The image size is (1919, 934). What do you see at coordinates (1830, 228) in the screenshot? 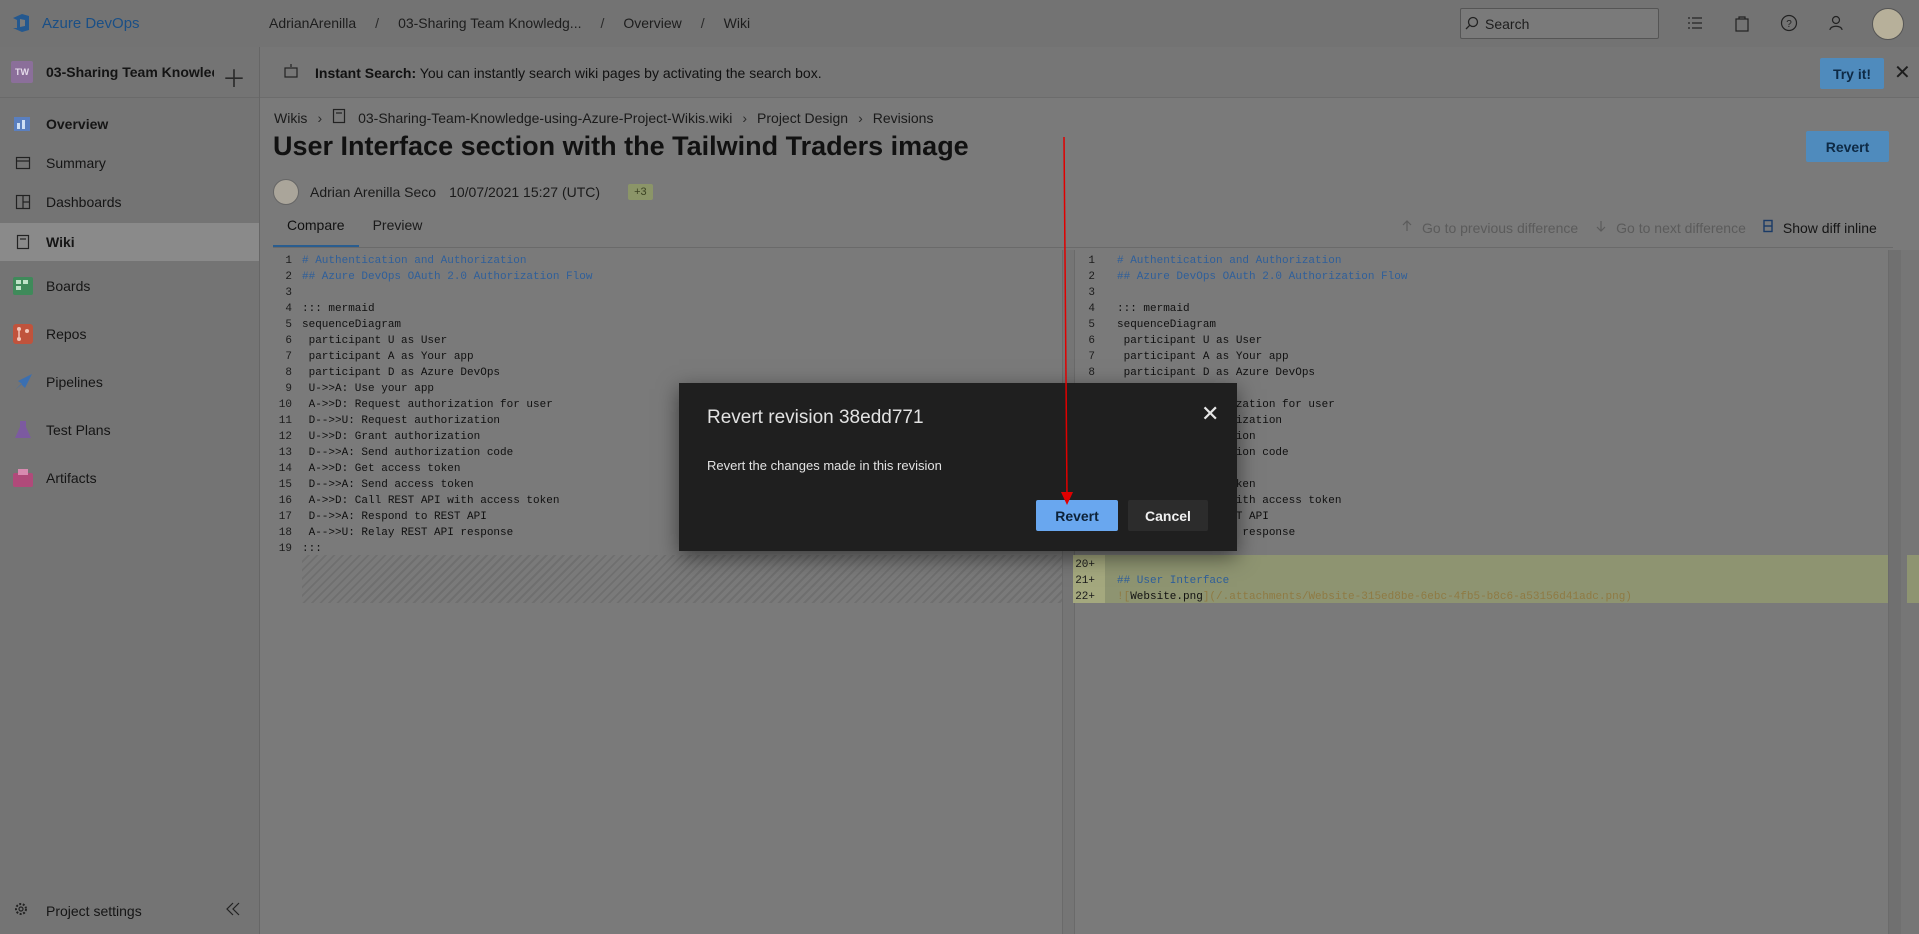
I see `show-diff-inline-button: Show diff inline` at bounding box center [1830, 228].